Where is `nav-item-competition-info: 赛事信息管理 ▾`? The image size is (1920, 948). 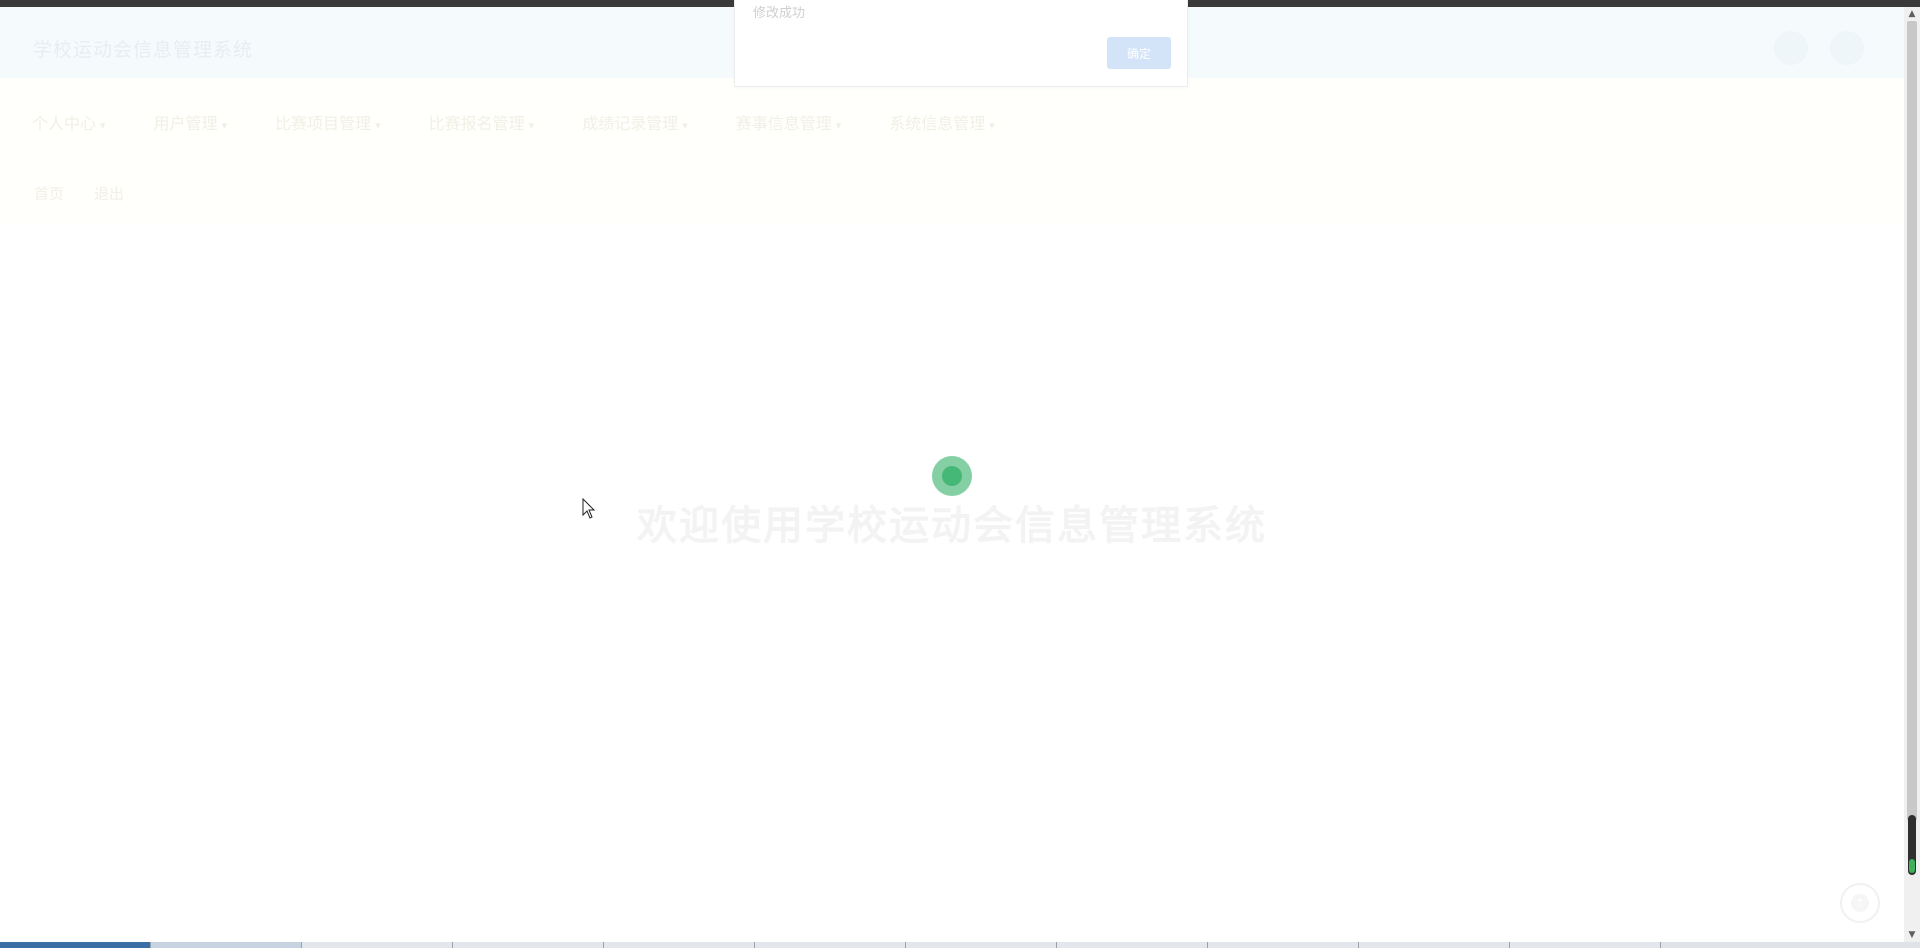
nav-item-competition-info: 赛事信息管理 ▾ is located at coordinates (789, 124).